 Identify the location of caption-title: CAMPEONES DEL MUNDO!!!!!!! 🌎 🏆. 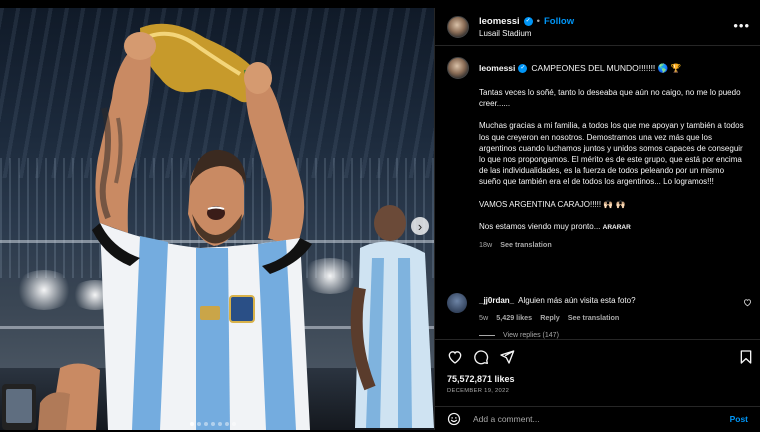
(606, 67).